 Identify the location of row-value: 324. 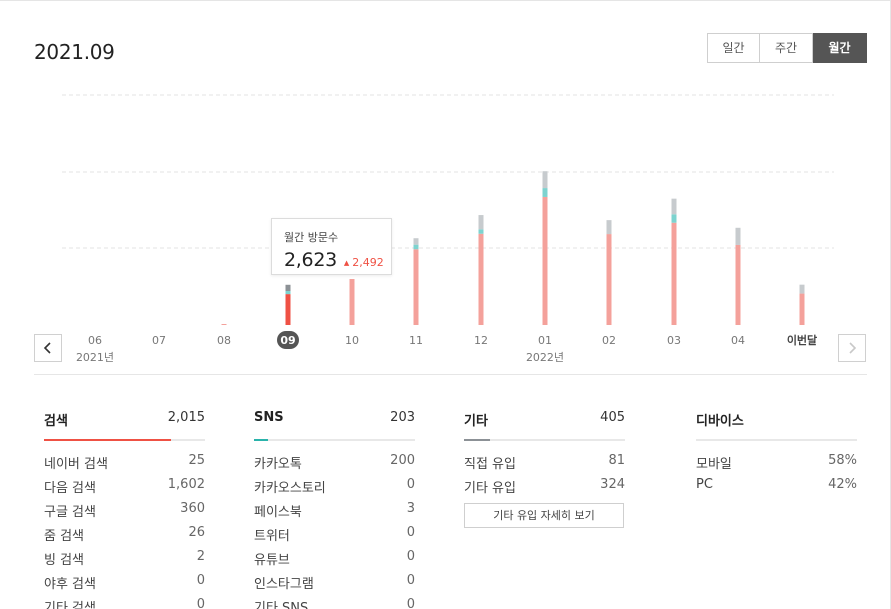
(612, 484).